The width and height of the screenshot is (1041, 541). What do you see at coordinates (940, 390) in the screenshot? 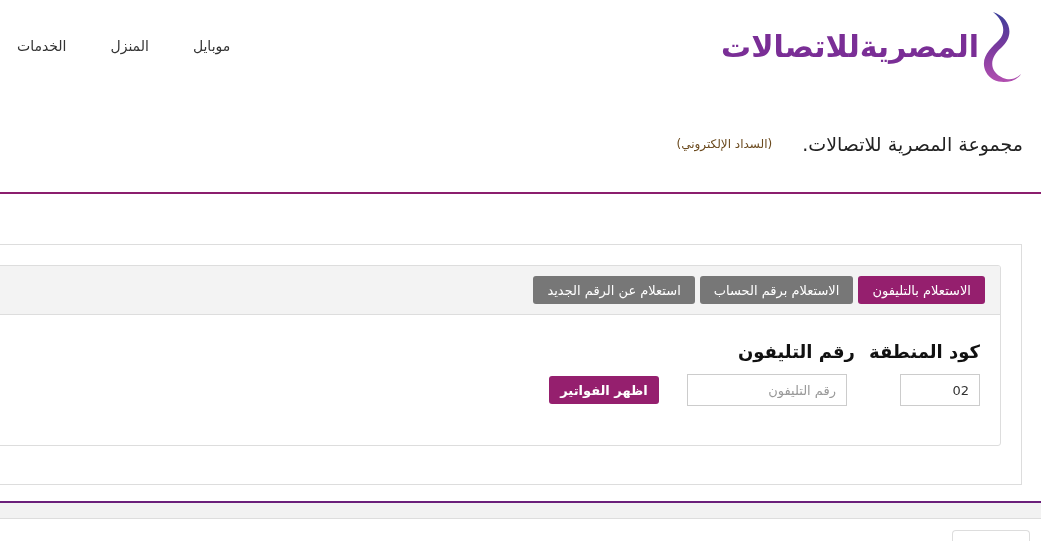
I see `area-code-field: 02` at bounding box center [940, 390].